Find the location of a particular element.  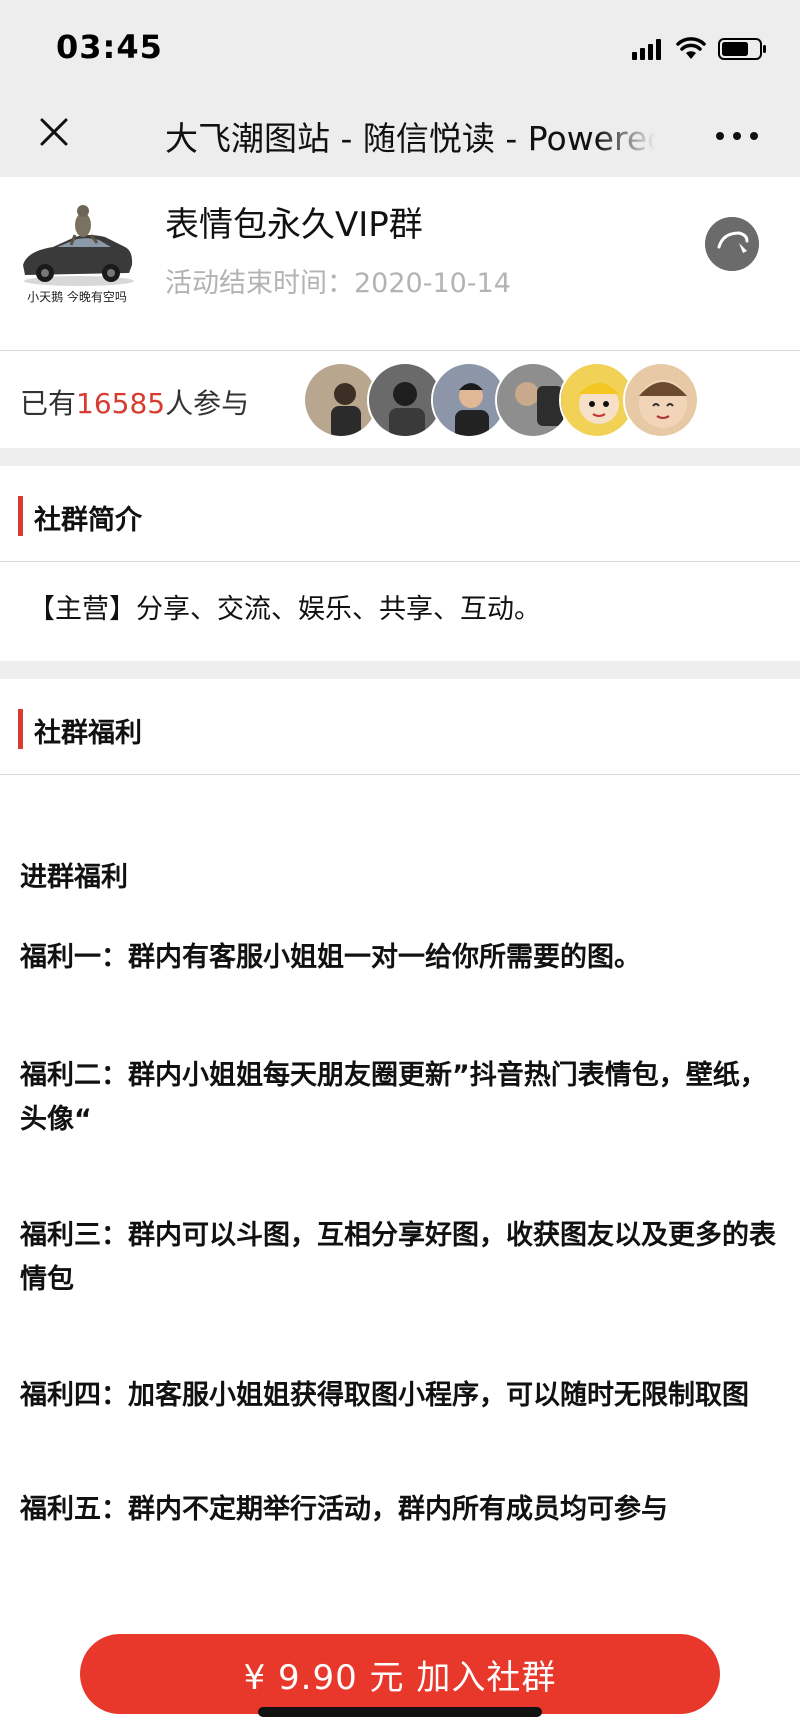

wifi-icon is located at coordinates (691, 48).